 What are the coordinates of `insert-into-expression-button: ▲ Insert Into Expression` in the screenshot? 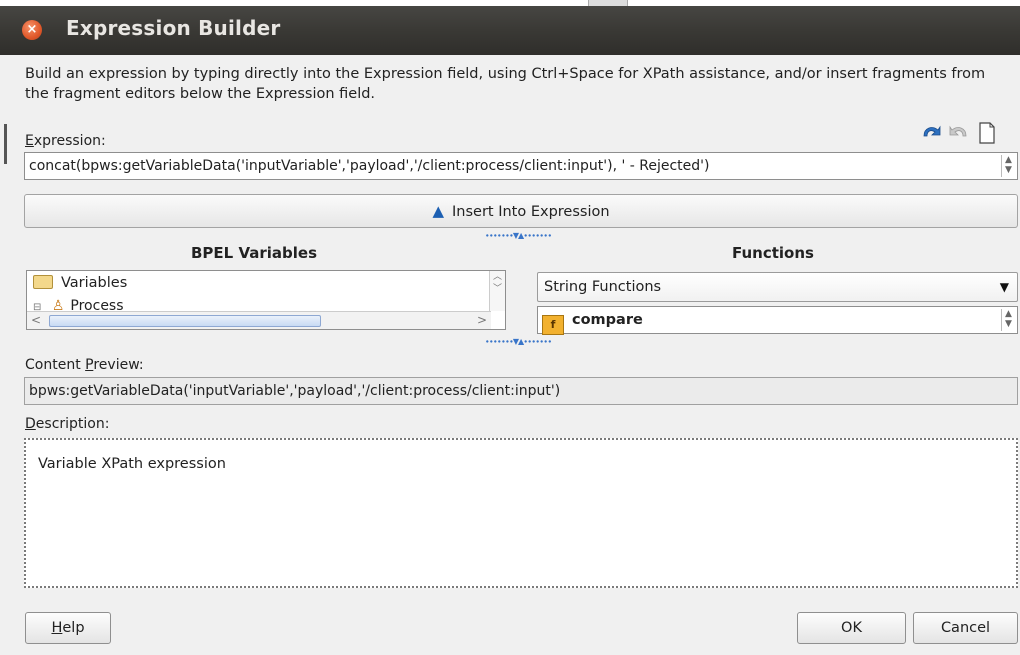 It's located at (521, 211).